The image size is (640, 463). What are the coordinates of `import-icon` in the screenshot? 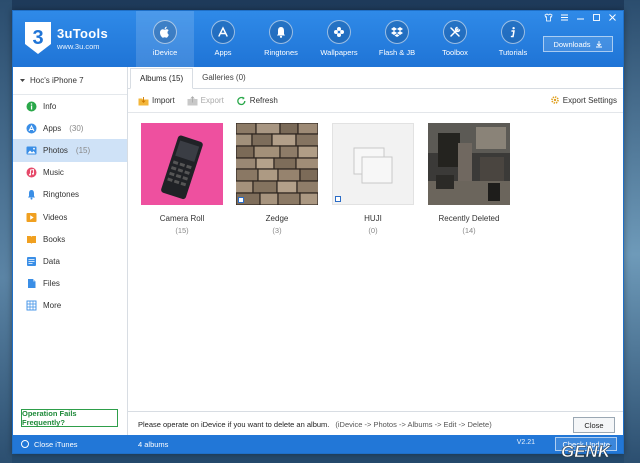 It's located at (143, 100).